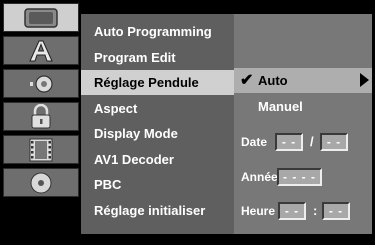  Describe the element at coordinates (157, 57) in the screenshot. I see `menu-item-program-edit: Program Edit` at that location.